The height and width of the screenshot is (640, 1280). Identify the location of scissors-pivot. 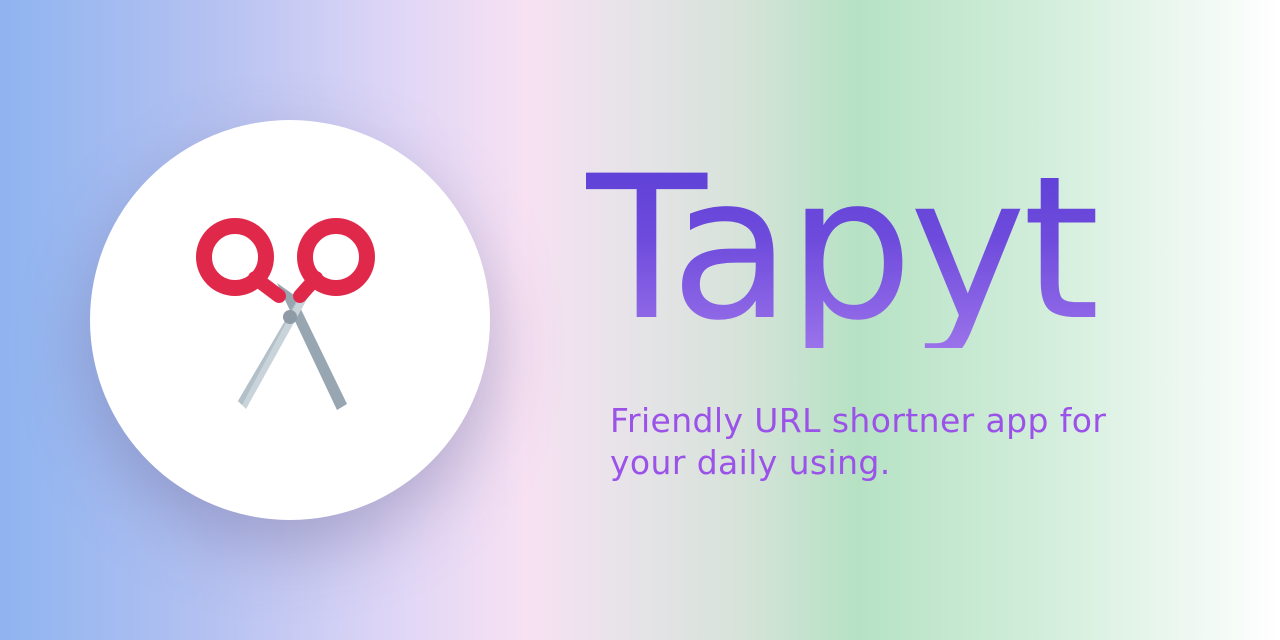
(290, 317).